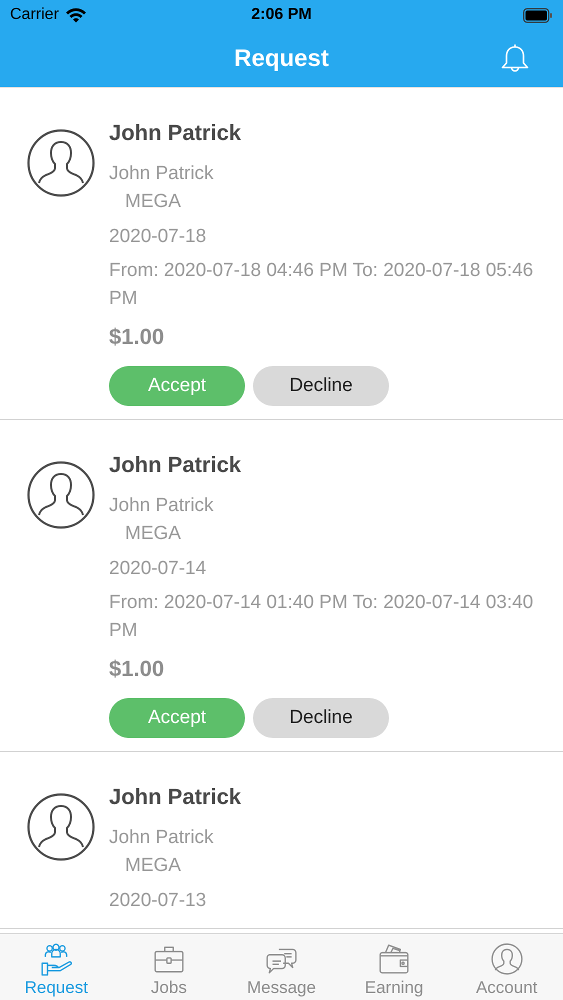 The width and height of the screenshot is (563, 1000). I want to click on tab-item: Account, so click(506, 967).